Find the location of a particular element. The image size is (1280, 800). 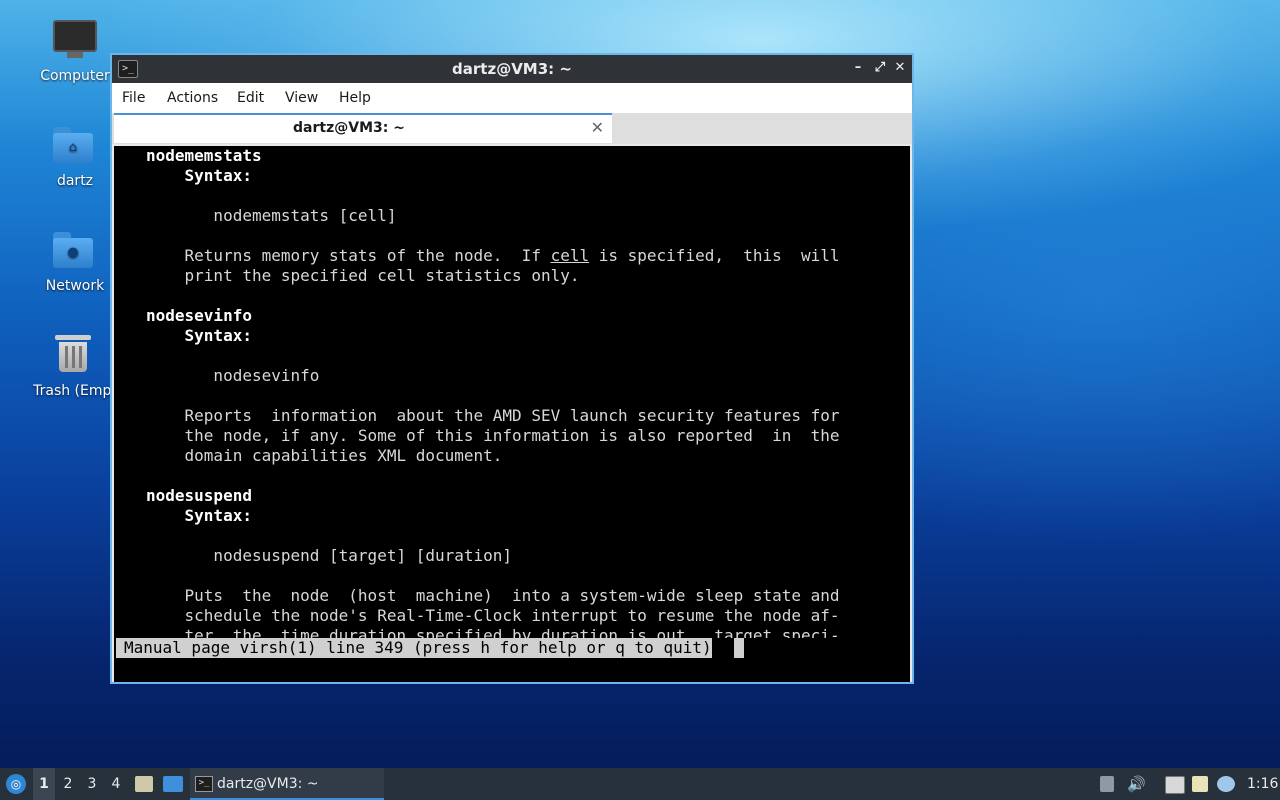

clock: 1:16 is located at coordinates (1262, 784).